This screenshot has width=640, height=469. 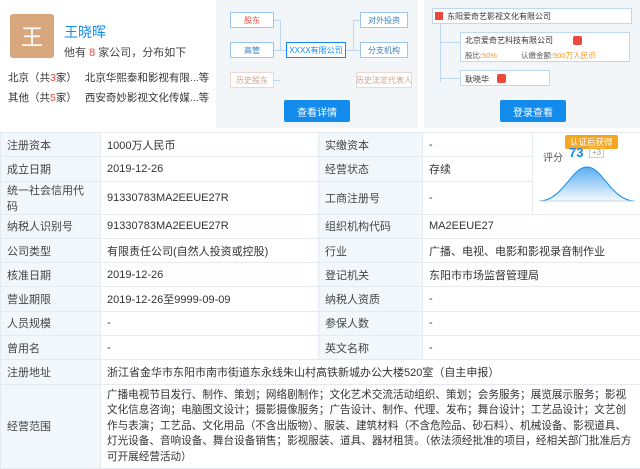 What do you see at coordinates (531, 275) in the screenshot?
I see `field-value: 东阳市市场监督管理局` at bounding box center [531, 275].